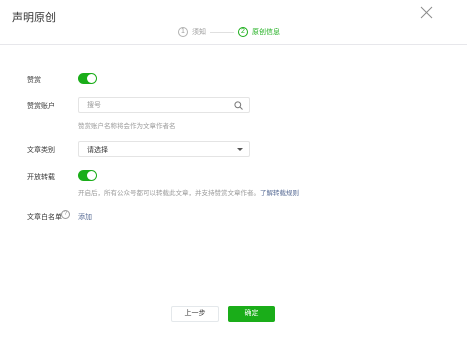 The height and width of the screenshot is (346, 467). What do you see at coordinates (44, 217) in the screenshot?
I see `whitelist-label: 文章白名单` at bounding box center [44, 217].